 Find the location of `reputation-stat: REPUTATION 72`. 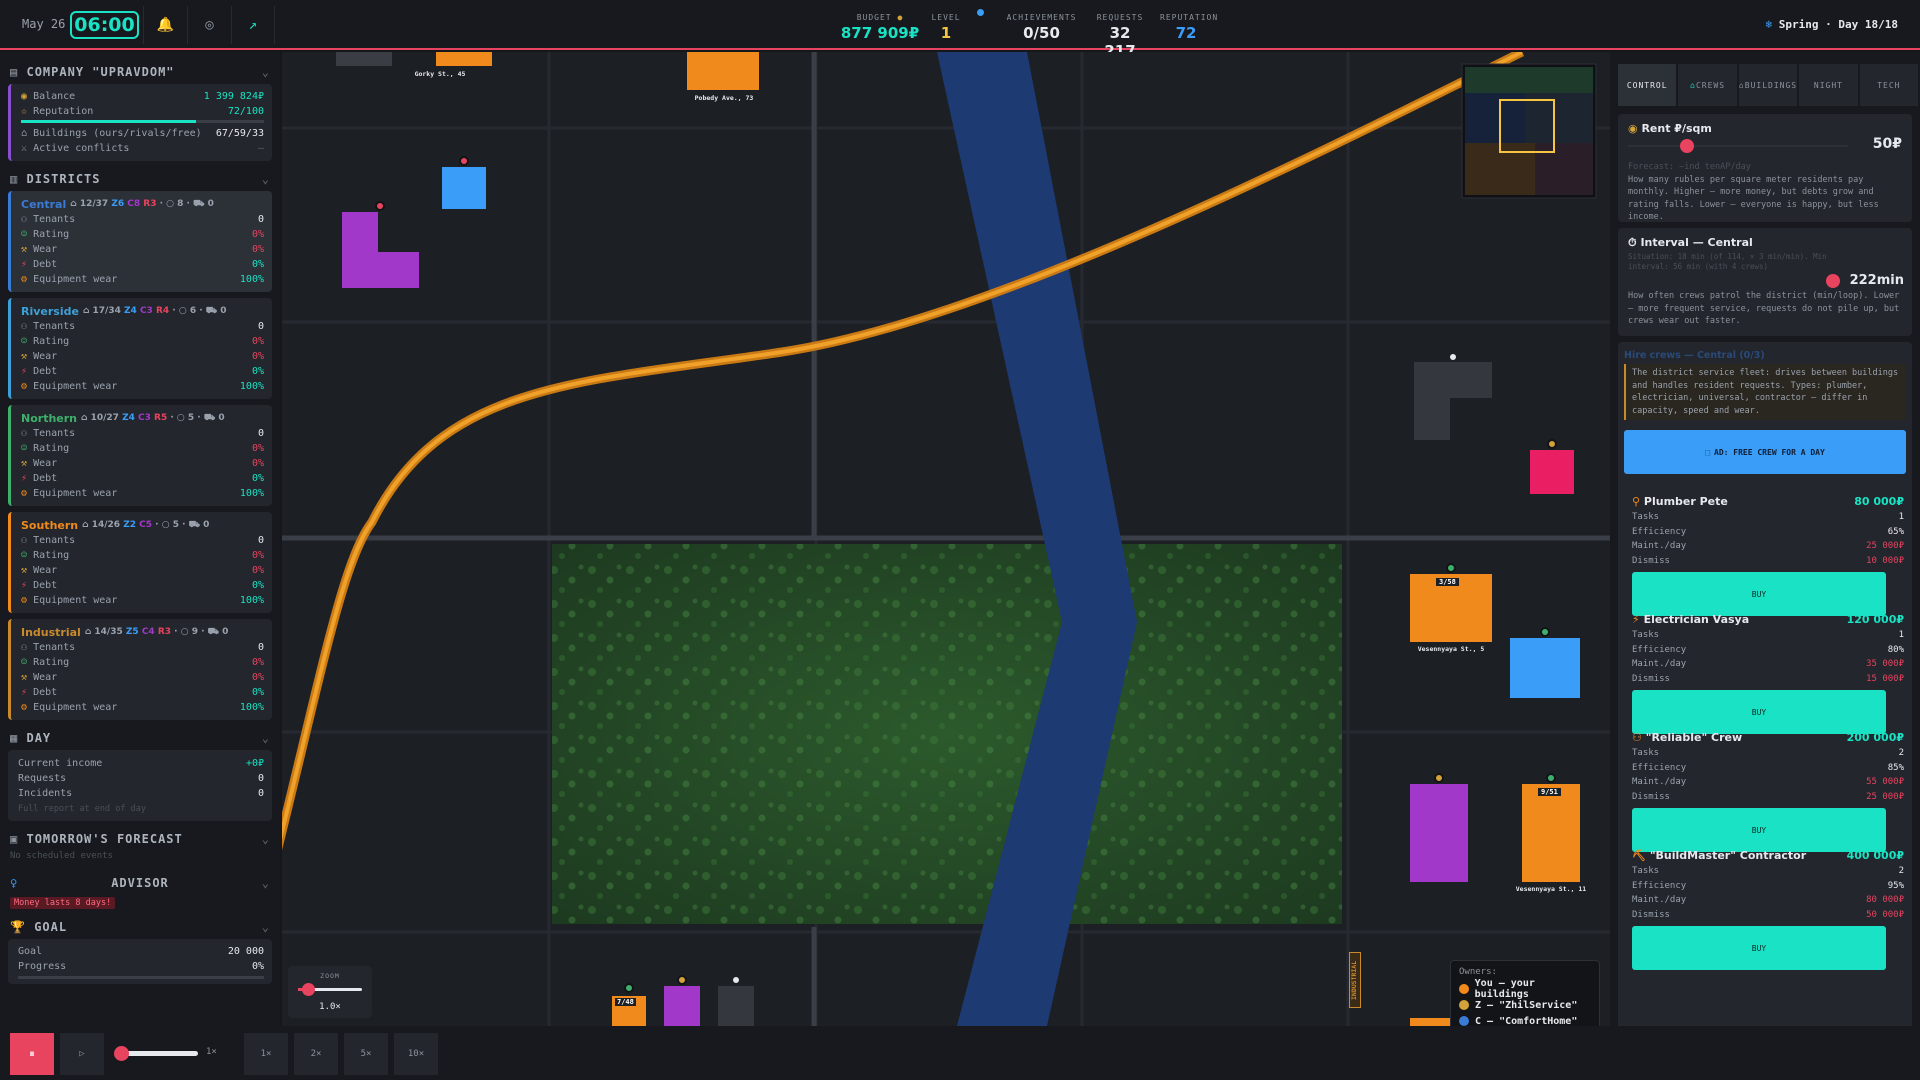

reputation-stat: REPUTATION 72 is located at coordinates (1189, 27).